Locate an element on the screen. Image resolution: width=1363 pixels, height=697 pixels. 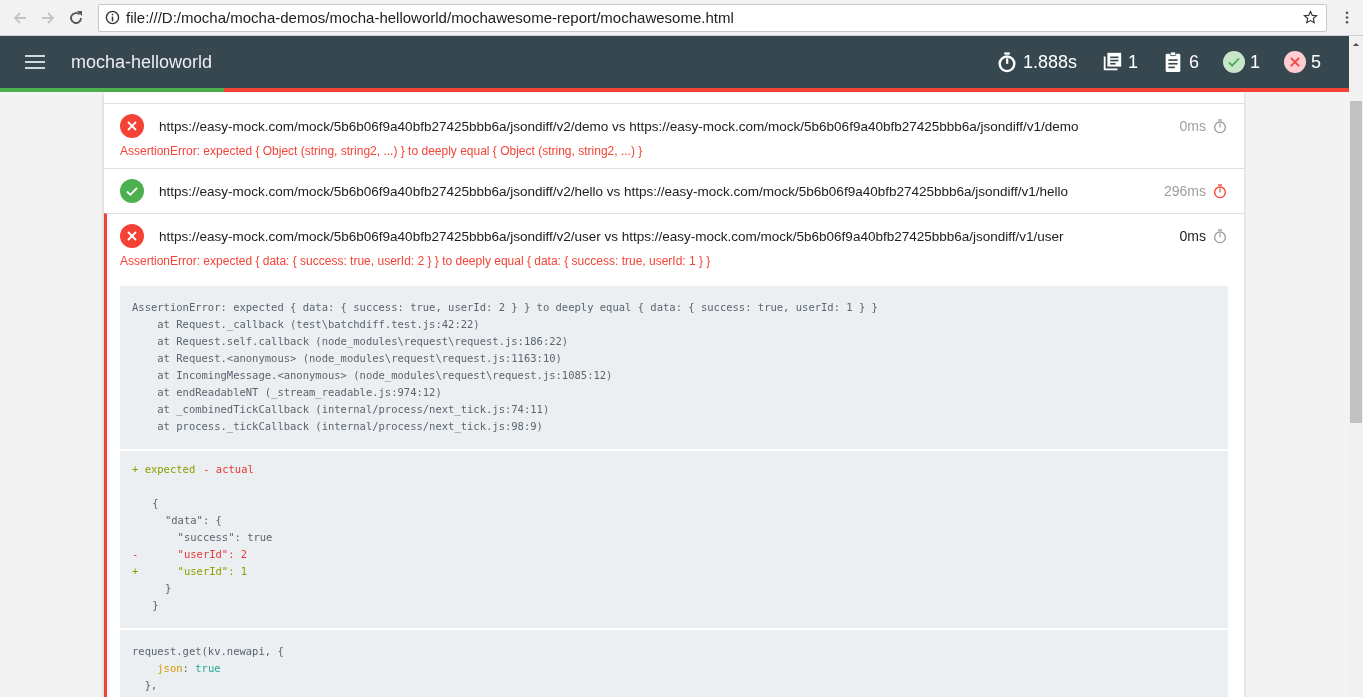
diff-line: { is located at coordinates (155, 503).